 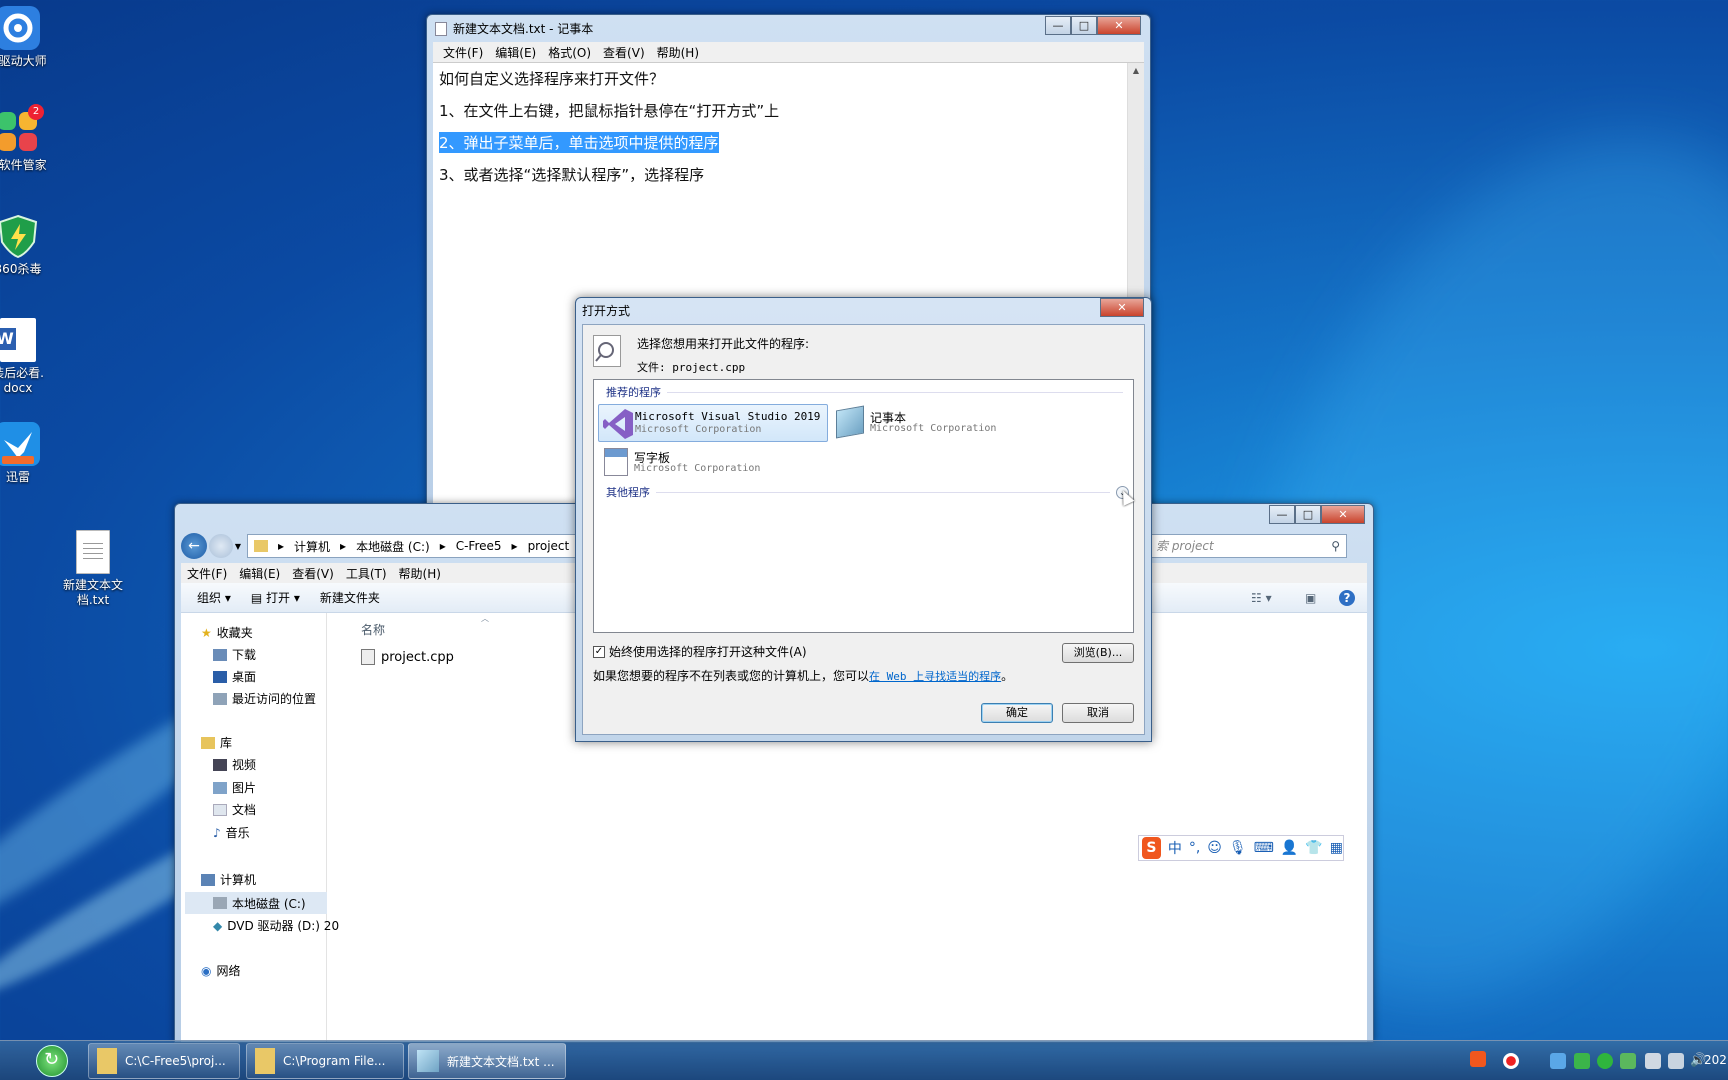 What do you see at coordinates (29, 357) in the screenshot?
I see `desktop-icon-word-doc: W 装后必看. docx` at bounding box center [29, 357].